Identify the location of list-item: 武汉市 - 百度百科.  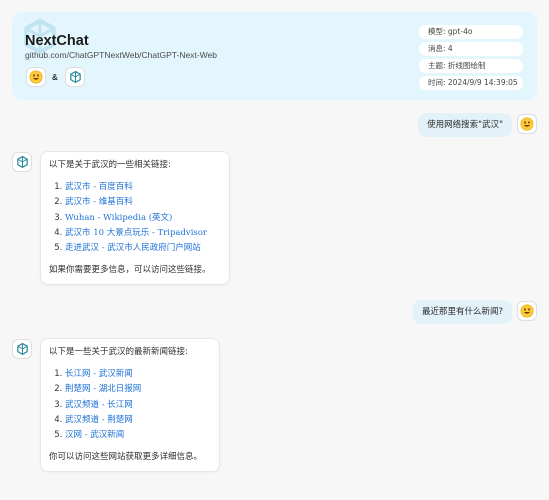
(143, 187).